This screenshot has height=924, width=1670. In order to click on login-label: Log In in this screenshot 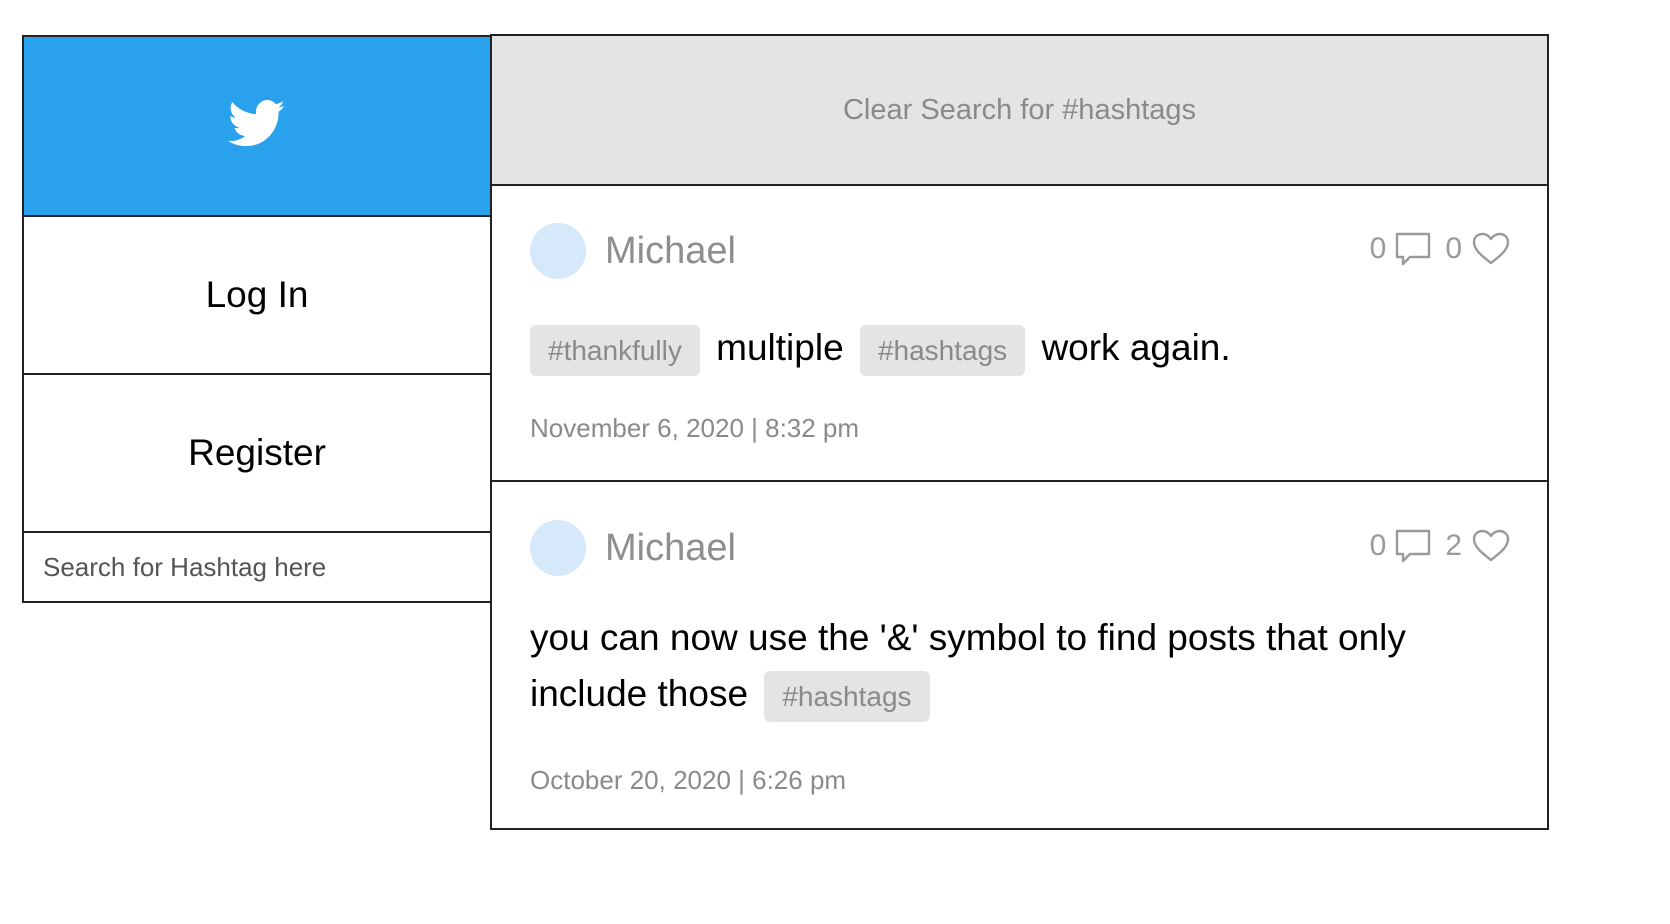, I will do `click(257, 294)`.